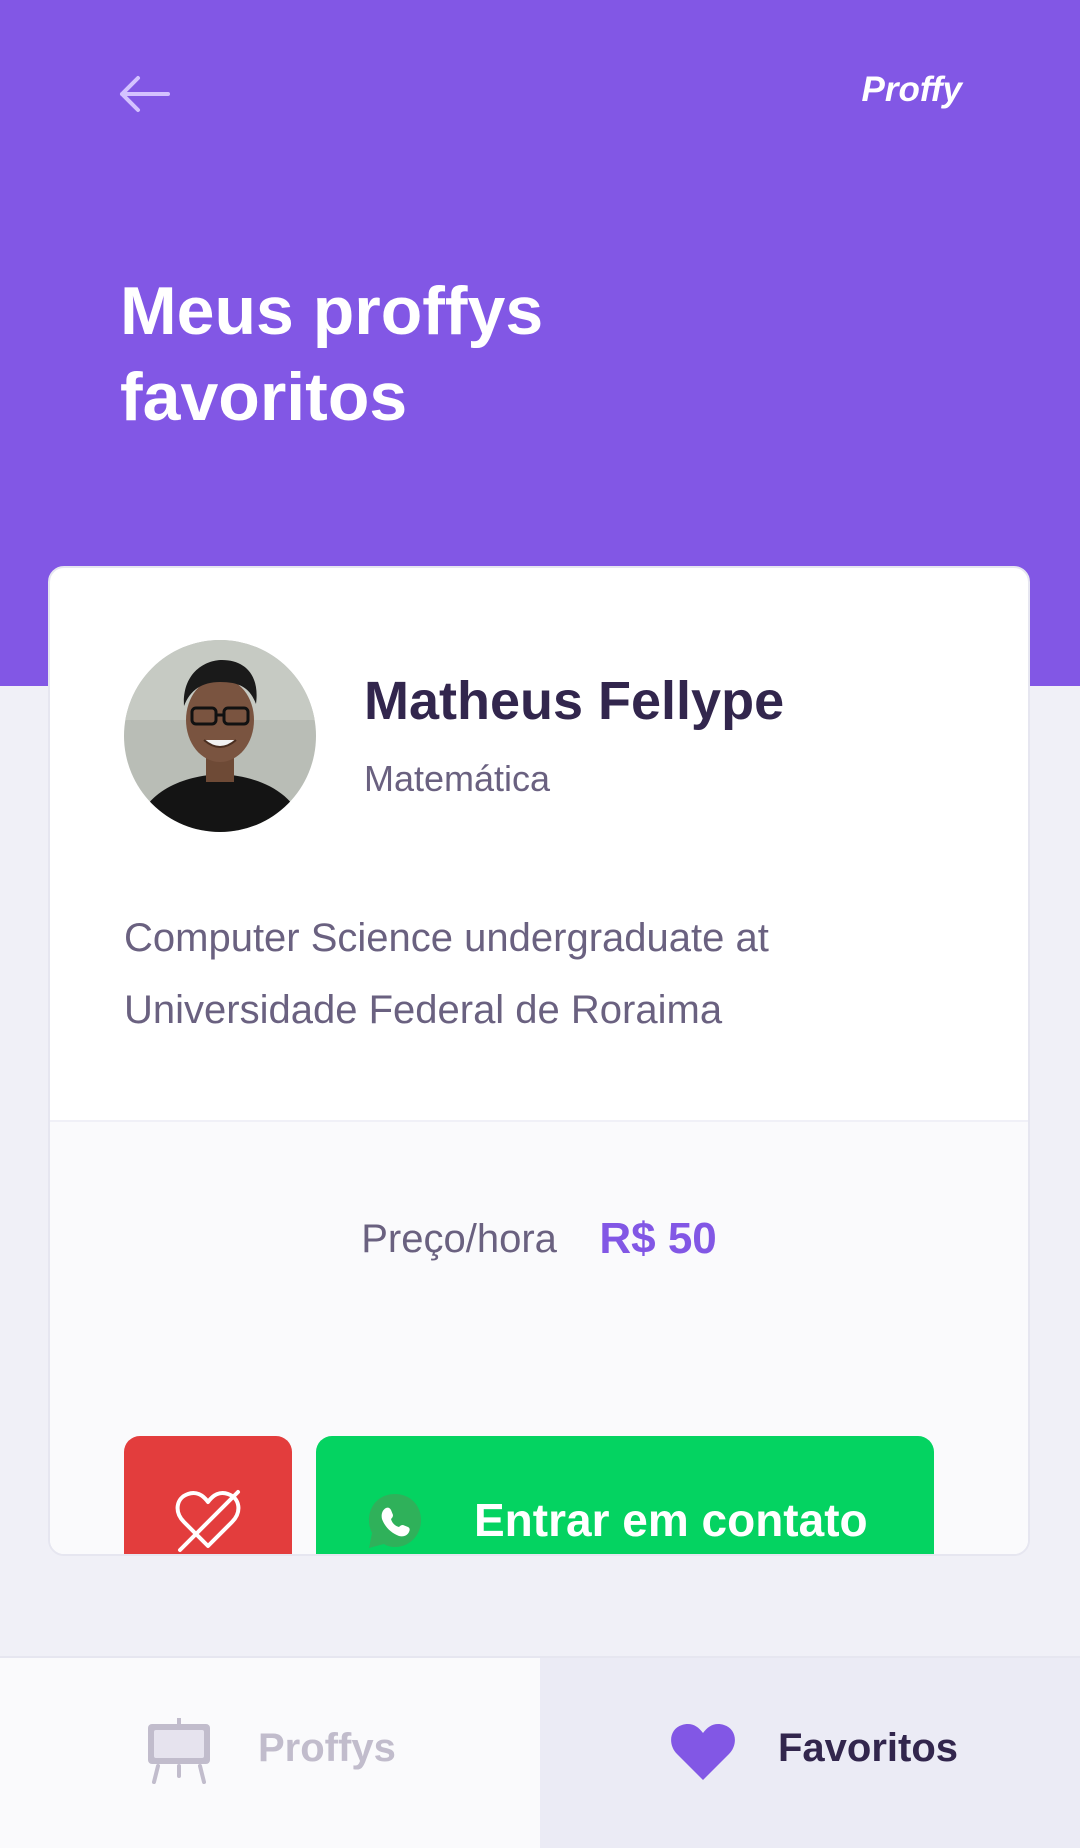 Image resolution: width=1080 pixels, height=1848 pixels. I want to click on easel-icon, so click(179, 1751).